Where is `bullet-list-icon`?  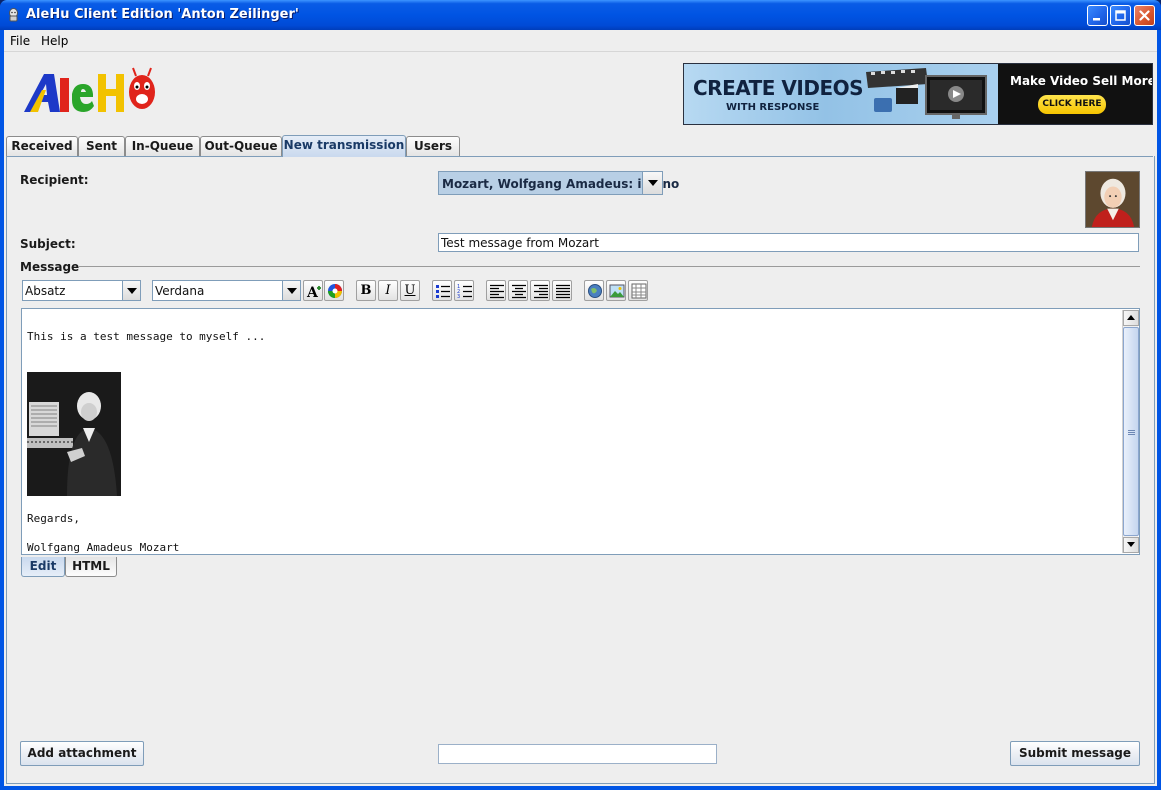 bullet-list-icon is located at coordinates (443, 291).